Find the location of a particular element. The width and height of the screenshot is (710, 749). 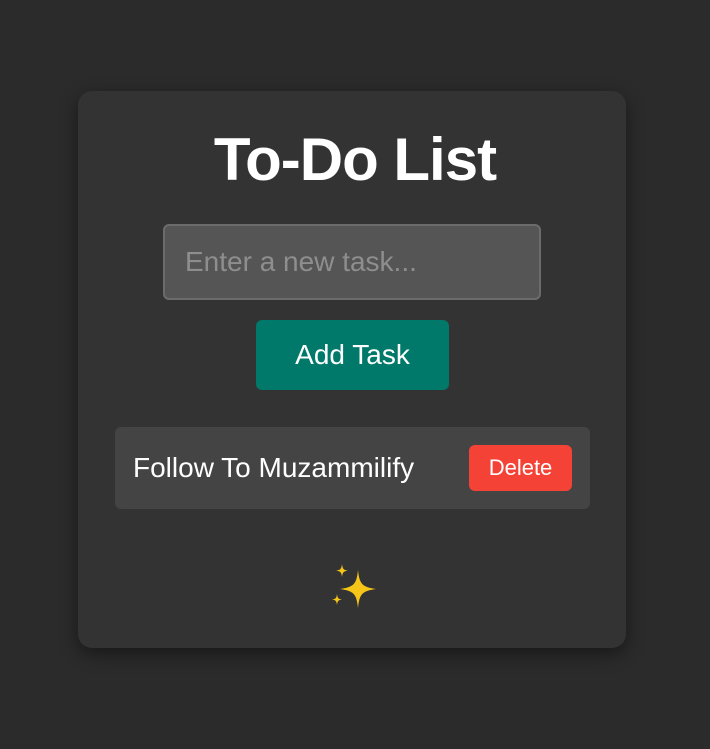

delete-task-button: Delete is located at coordinates (520, 468).